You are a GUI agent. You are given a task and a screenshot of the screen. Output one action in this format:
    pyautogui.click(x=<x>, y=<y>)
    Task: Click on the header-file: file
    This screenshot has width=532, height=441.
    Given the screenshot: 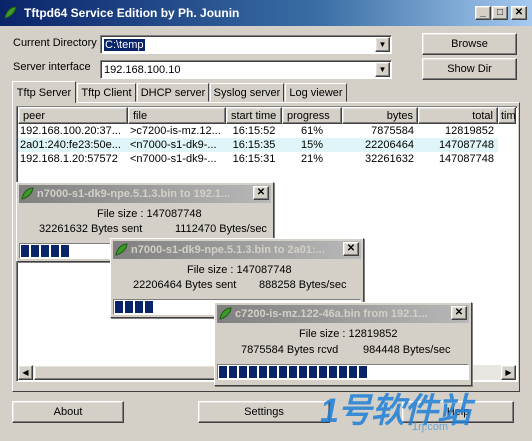 What is the action you would take?
    pyautogui.click(x=177, y=115)
    